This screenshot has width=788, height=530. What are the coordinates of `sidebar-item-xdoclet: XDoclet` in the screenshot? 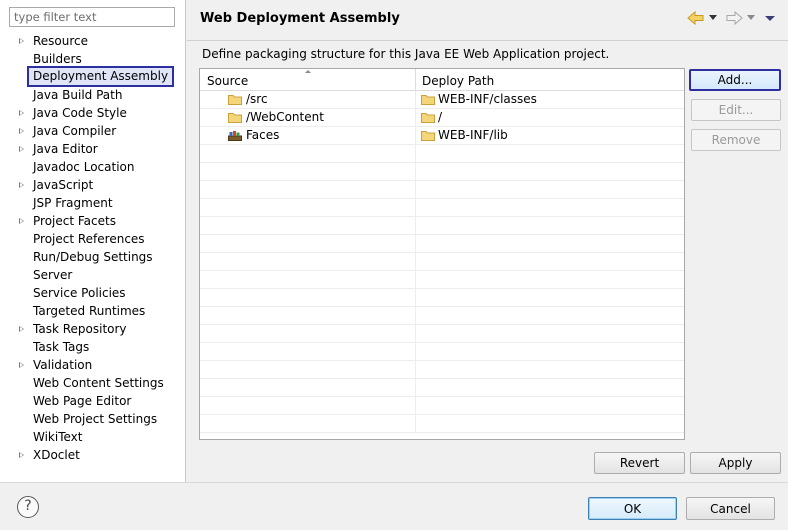 It's located at (92, 455).